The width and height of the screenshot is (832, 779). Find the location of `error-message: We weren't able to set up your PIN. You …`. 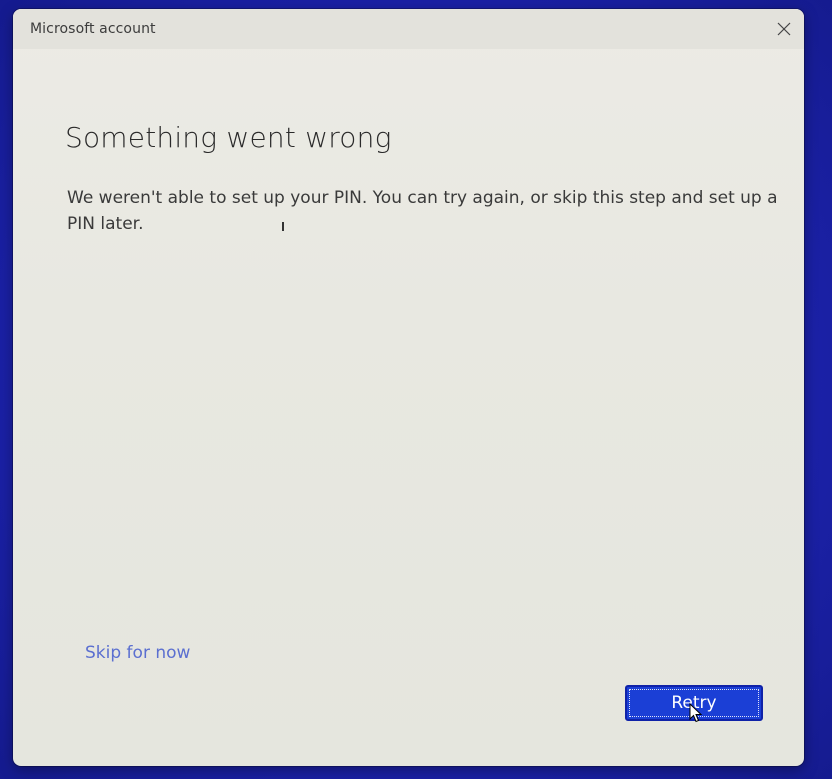

error-message: We weren't able to set up your PIN. You … is located at coordinates (422, 211).